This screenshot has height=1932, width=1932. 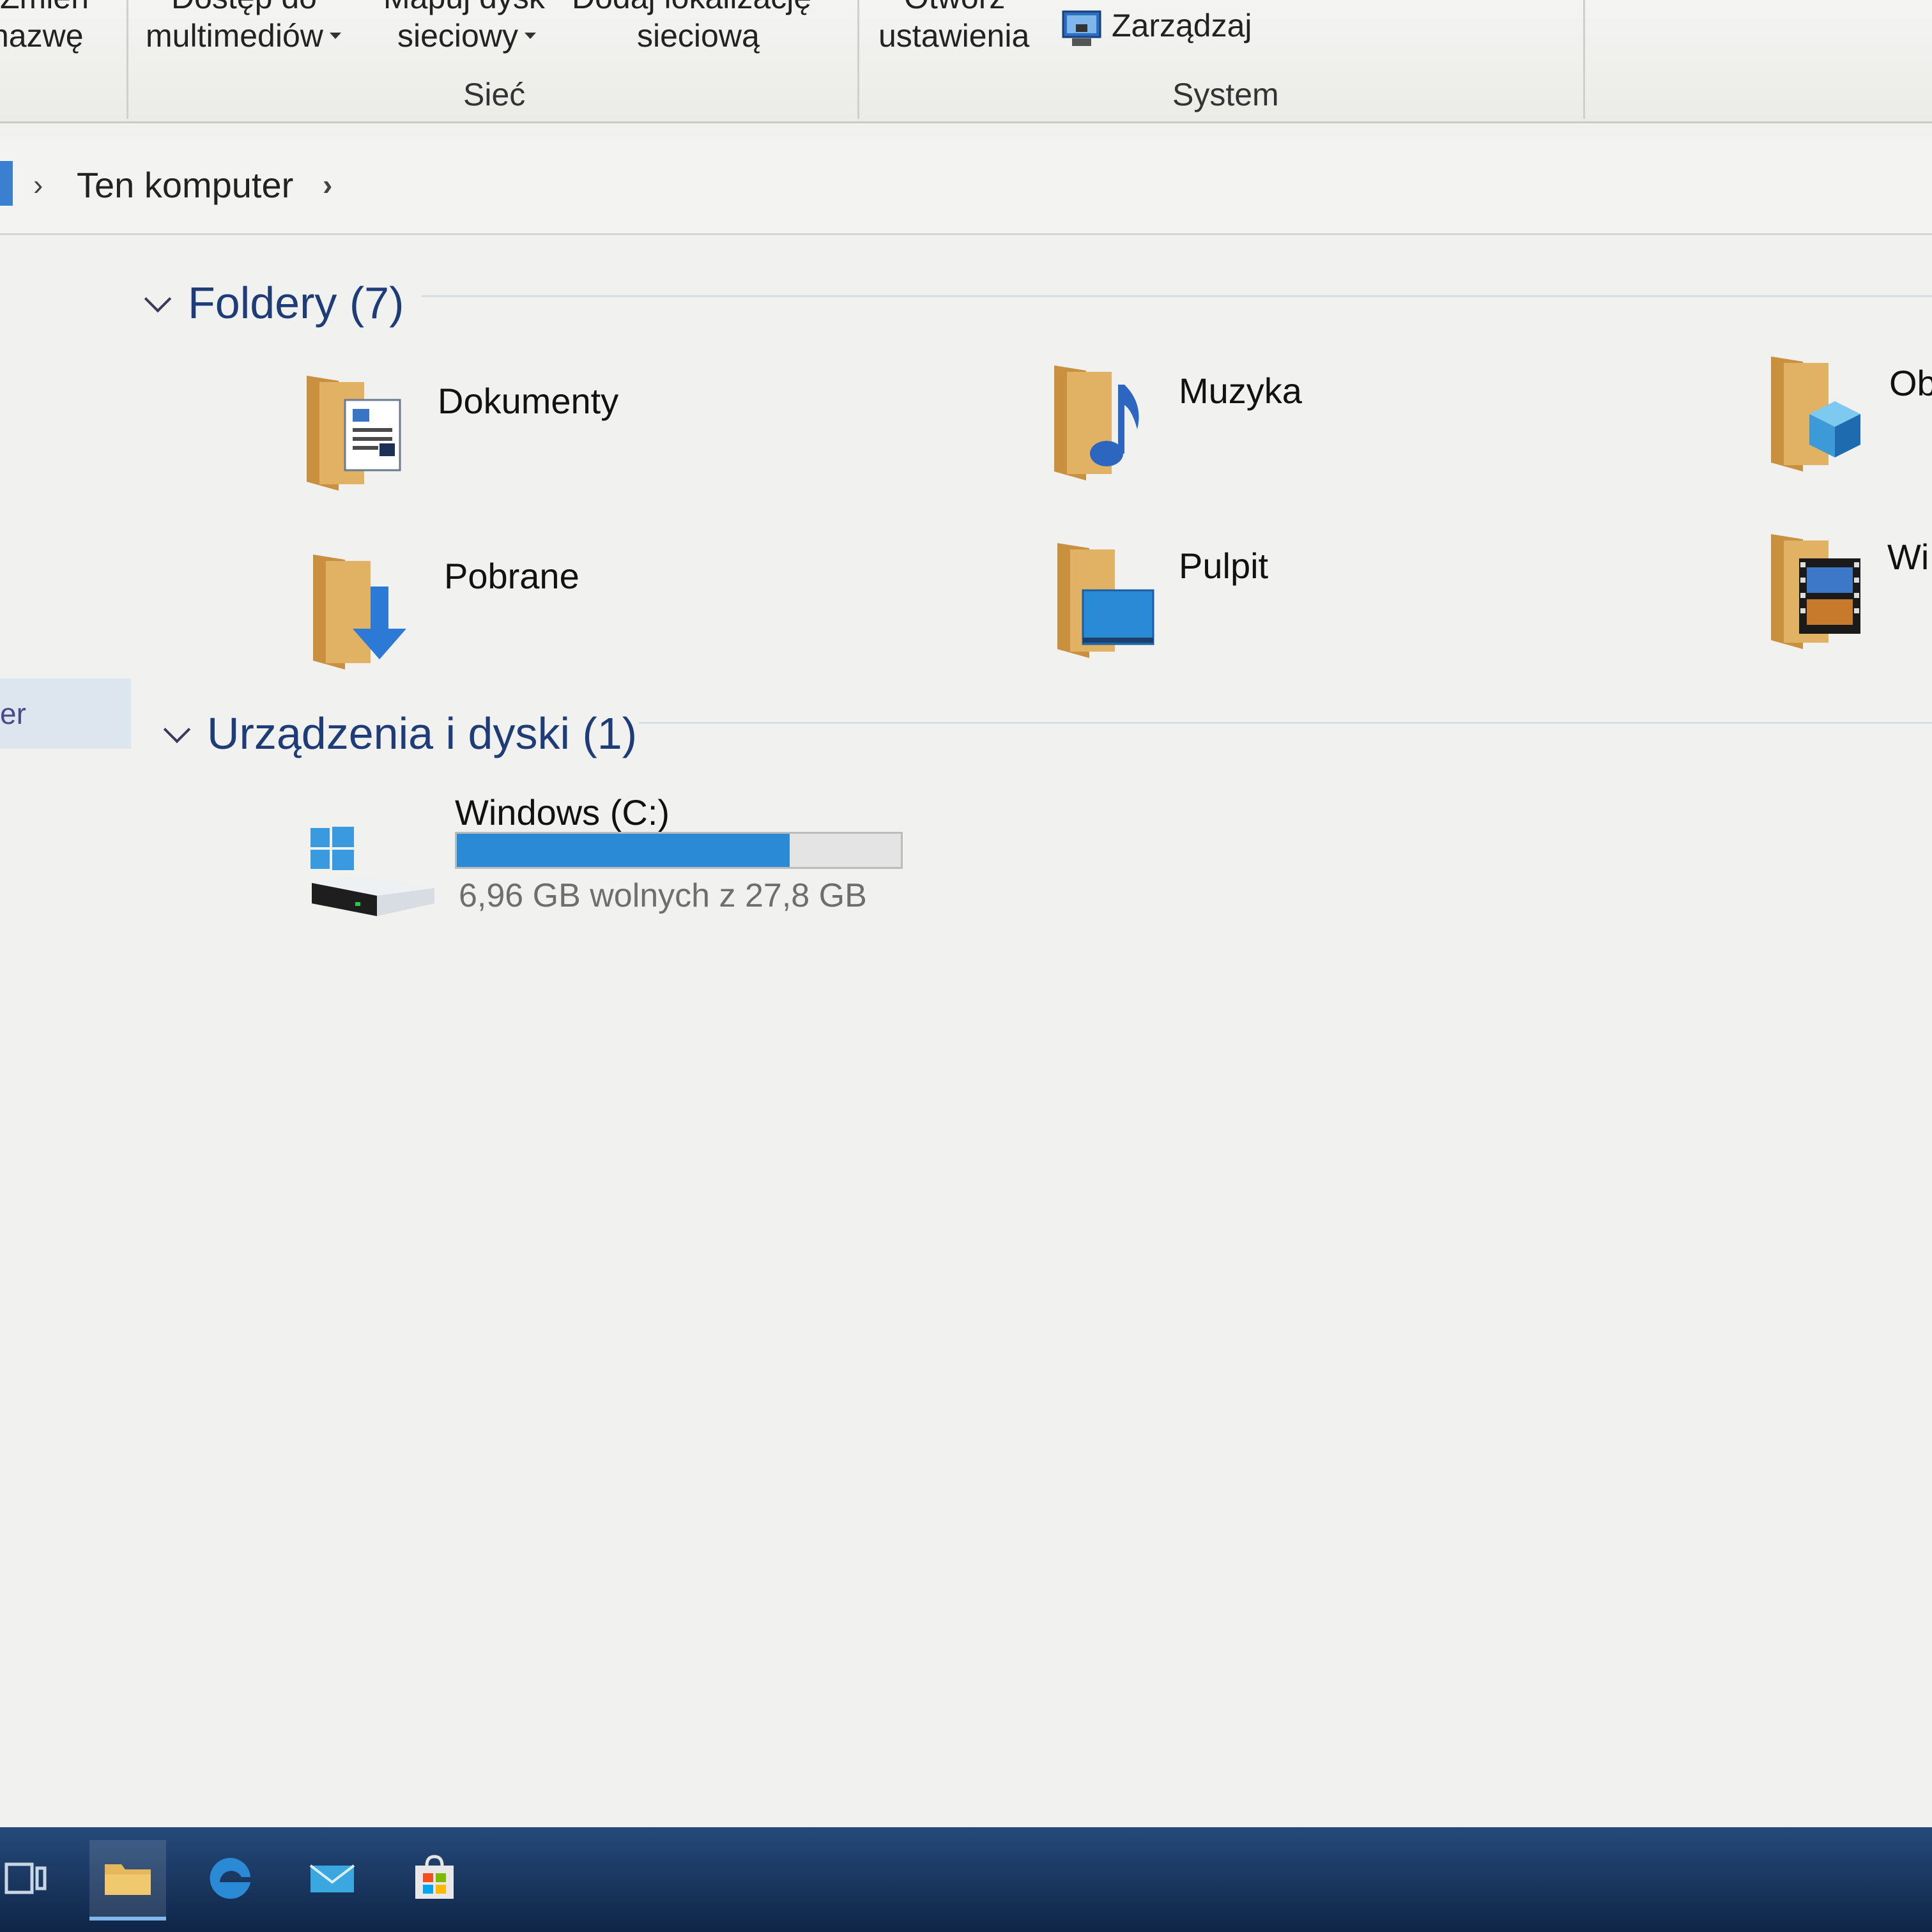 What do you see at coordinates (494, 94) in the screenshot?
I see `ribbon-group-network: Sieć` at bounding box center [494, 94].